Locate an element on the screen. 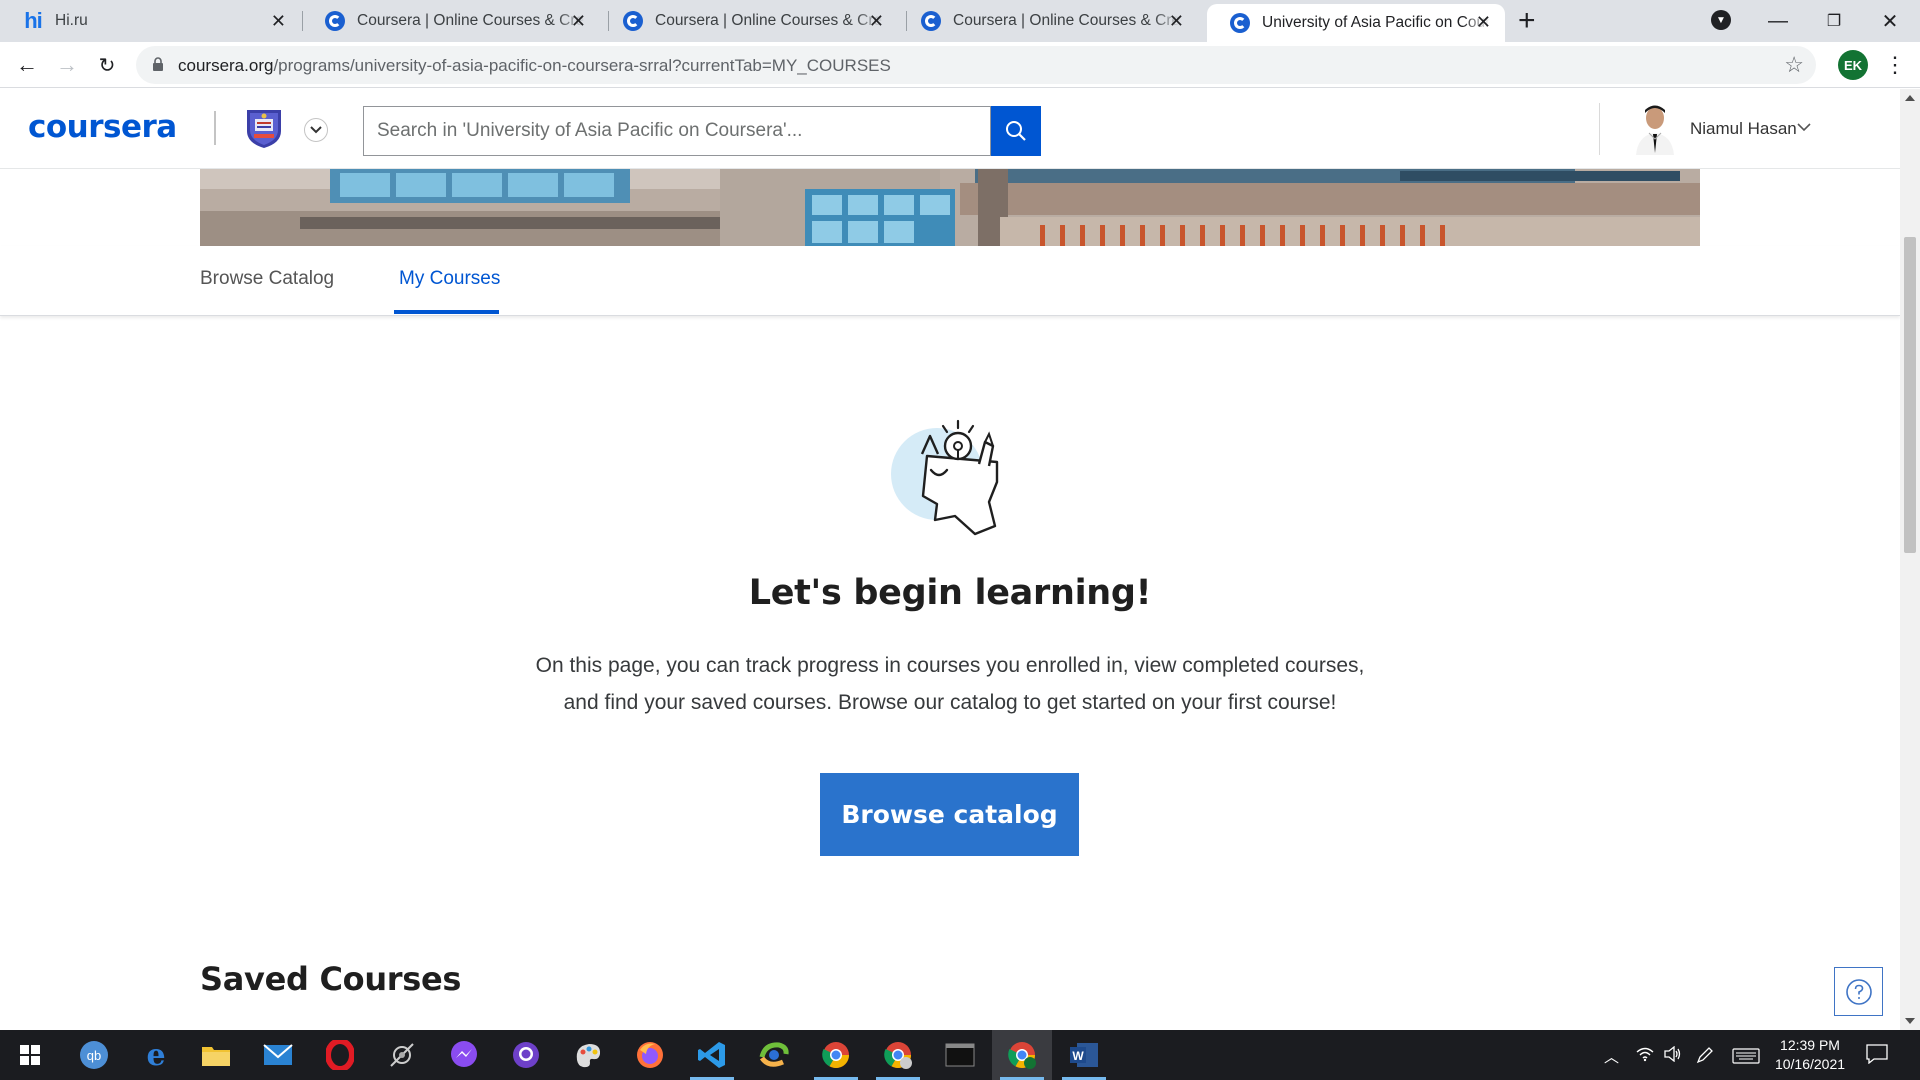 Image resolution: width=1920 pixels, height=1080 pixels. qbittorrent-icon: qb is located at coordinates (94, 1055).